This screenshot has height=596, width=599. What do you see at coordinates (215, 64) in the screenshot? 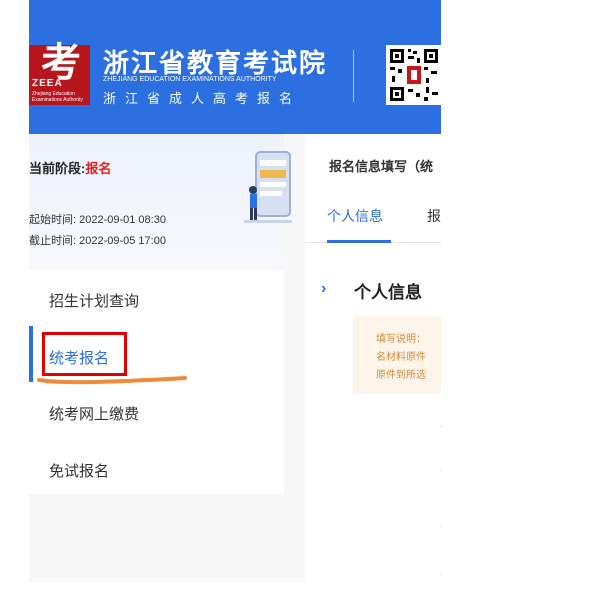
I see `site-title: 浙江省教育考试院` at bounding box center [215, 64].